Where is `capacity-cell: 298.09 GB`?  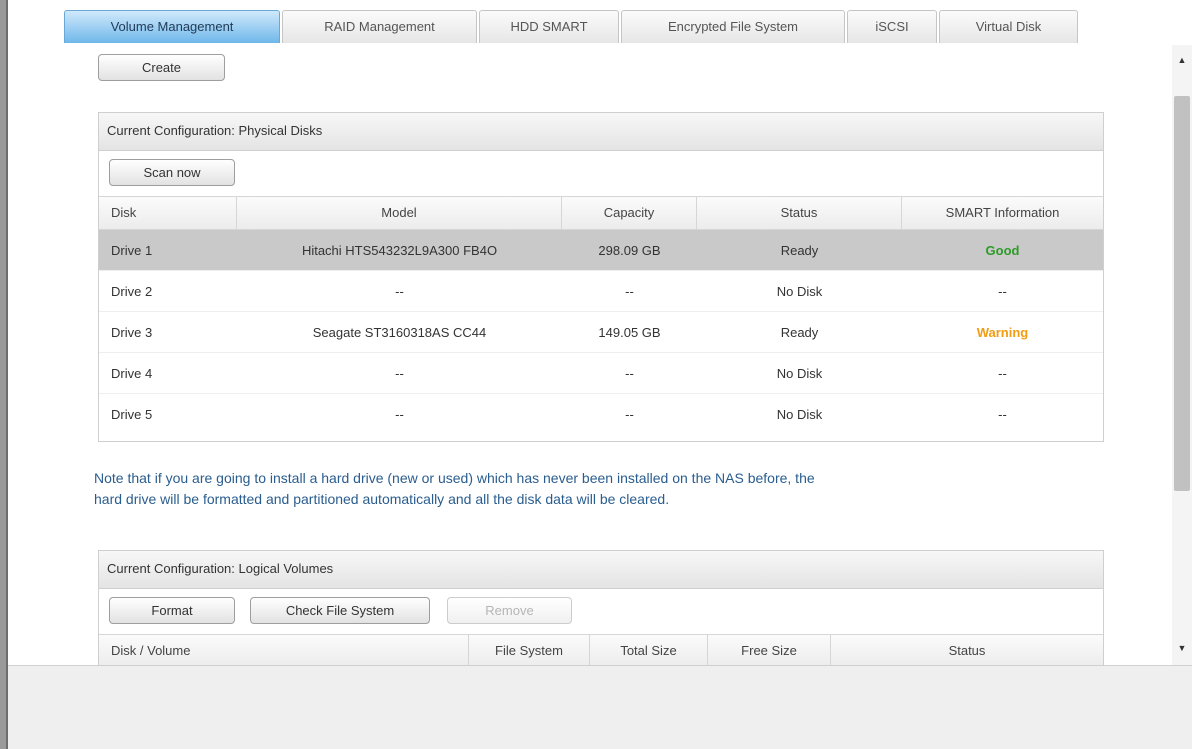 capacity-cell: 298.09 GB is located at coordinates (629, 250).